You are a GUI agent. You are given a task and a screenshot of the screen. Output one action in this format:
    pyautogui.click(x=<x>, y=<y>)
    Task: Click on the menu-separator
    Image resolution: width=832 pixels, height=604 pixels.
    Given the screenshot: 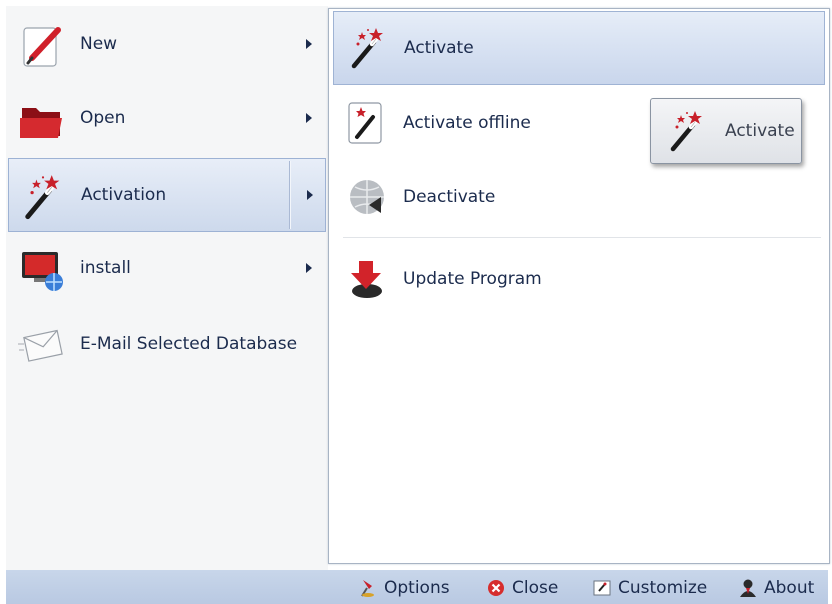 What is the action you would take?
    pyautogui.click(x=582, y=237)
    